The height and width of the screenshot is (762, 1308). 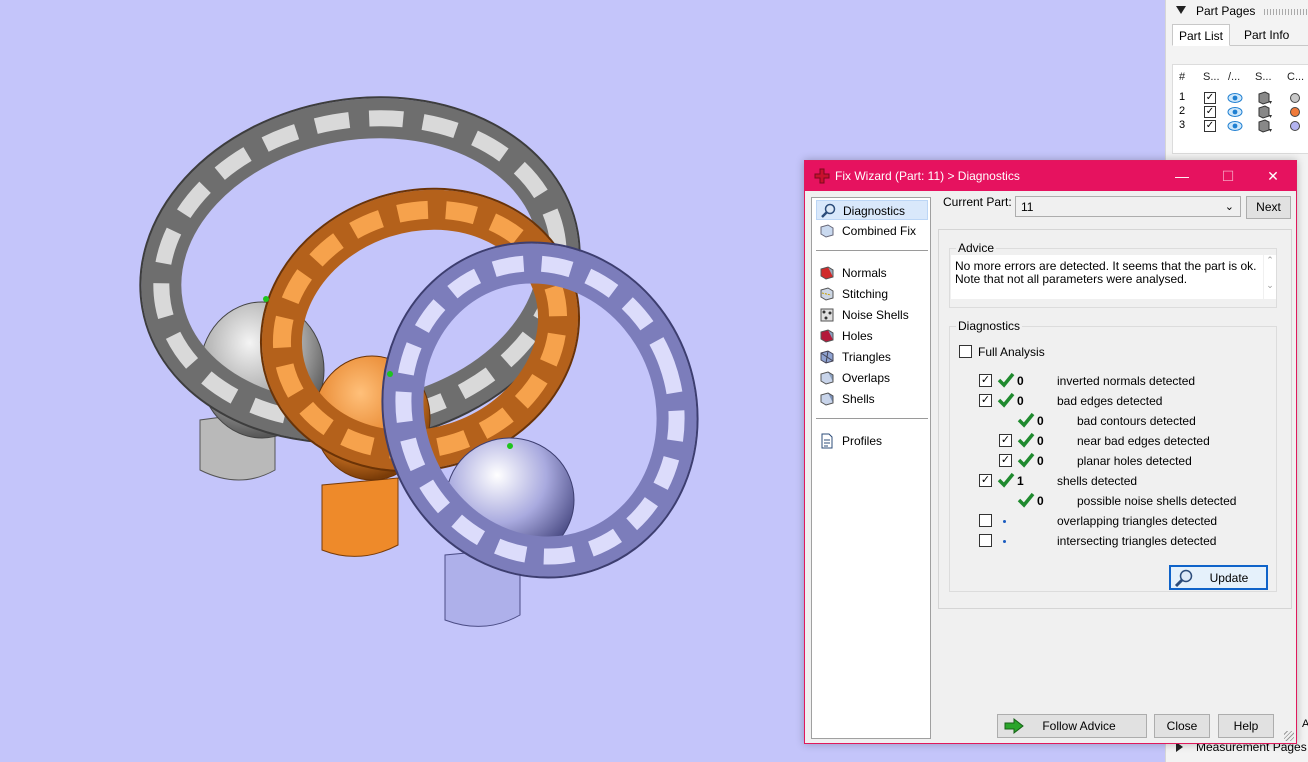 What do you see at coordinates (1079, 726) in the screenshot?
I see `follow-advice-label: Follow Advice` at bounding box center [1079, 726].